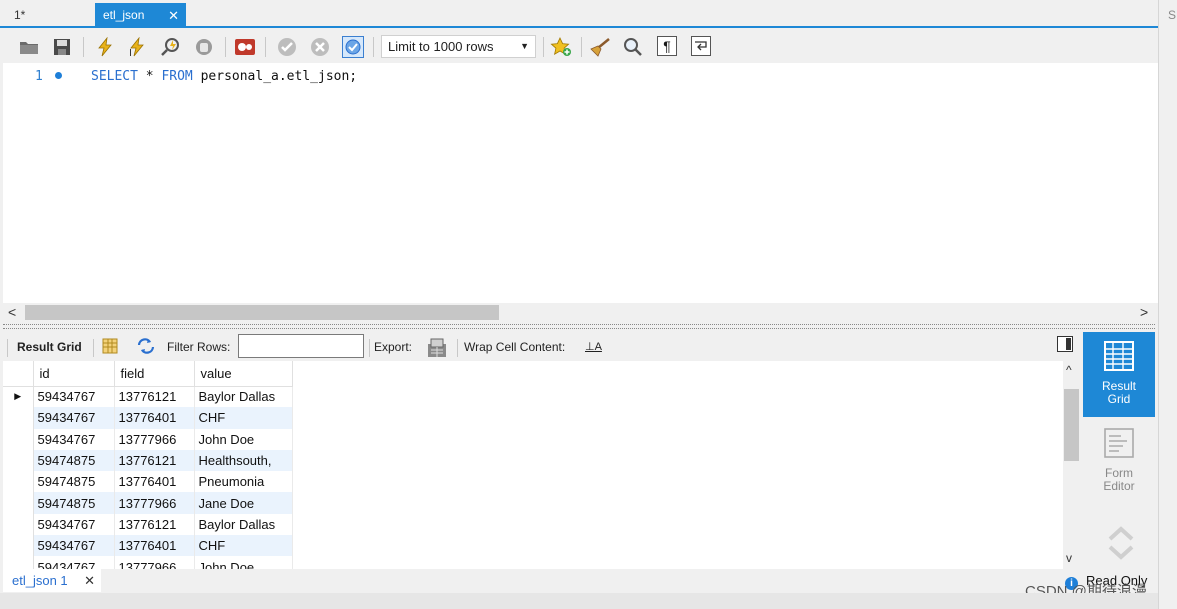  What do you see at coordinates (29, 47) in the screenshot?
I see `open-folder-icon` at bounding box center [29, 47].